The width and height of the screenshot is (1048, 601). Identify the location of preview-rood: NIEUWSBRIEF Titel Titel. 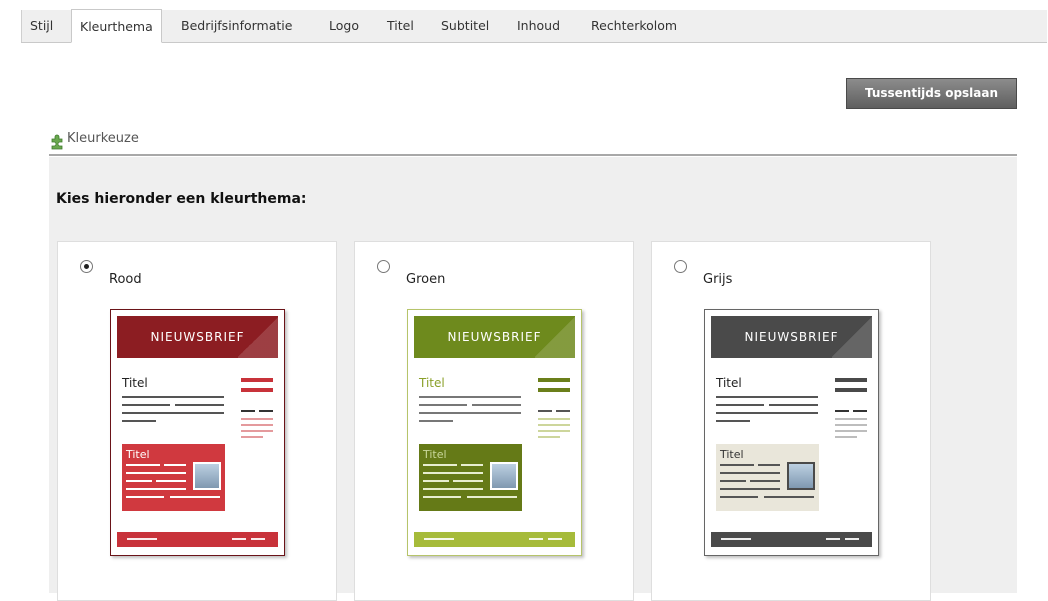
(197, 432).